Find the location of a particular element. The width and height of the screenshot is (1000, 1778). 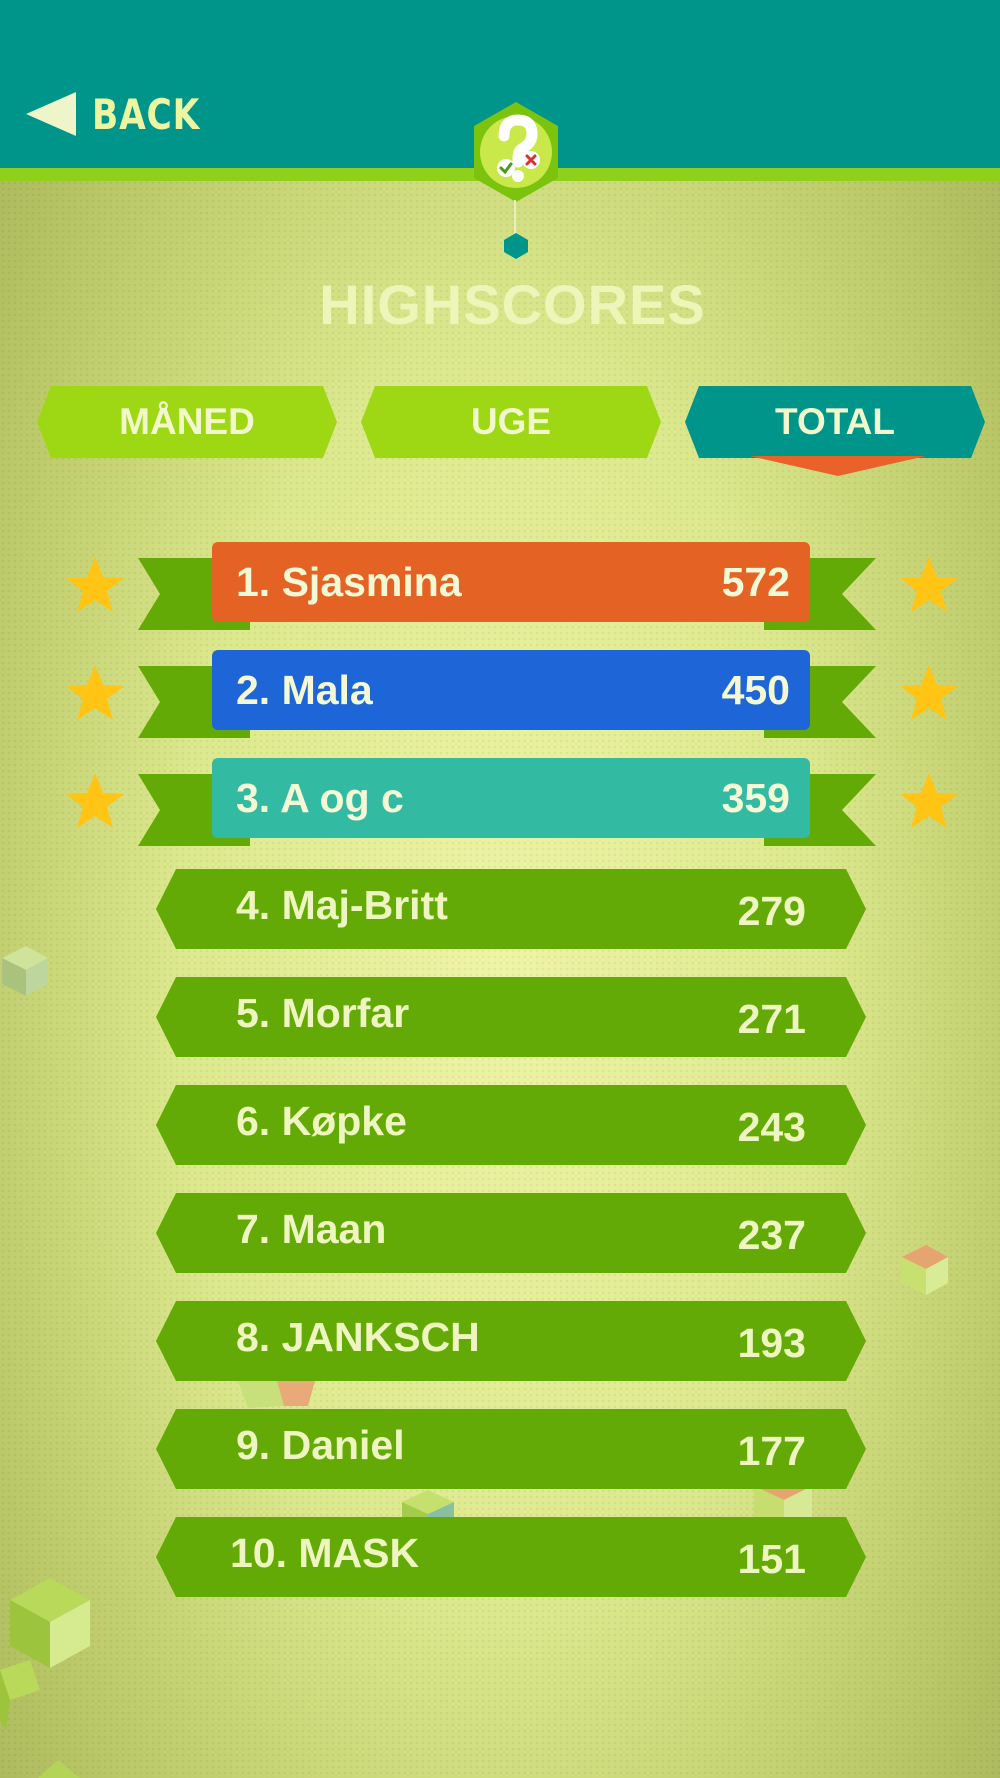

player-score: 450 is located at coordinates (755, 689).